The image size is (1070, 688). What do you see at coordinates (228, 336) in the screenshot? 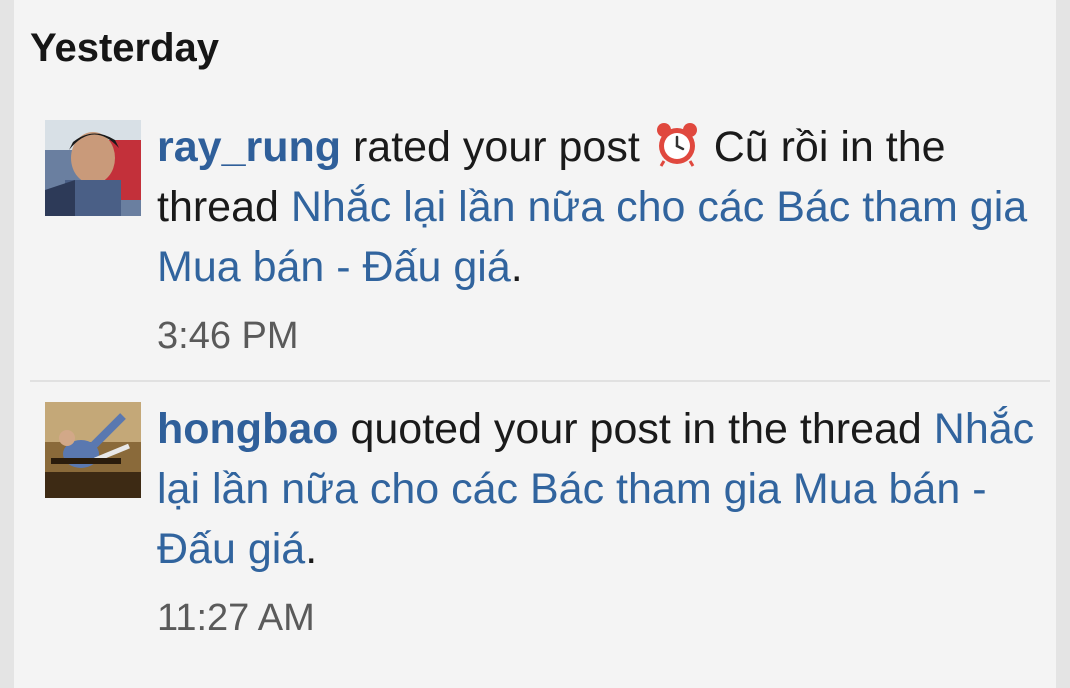
I see `timestamp: 3:46 PM` at bounding box center [228, 336].